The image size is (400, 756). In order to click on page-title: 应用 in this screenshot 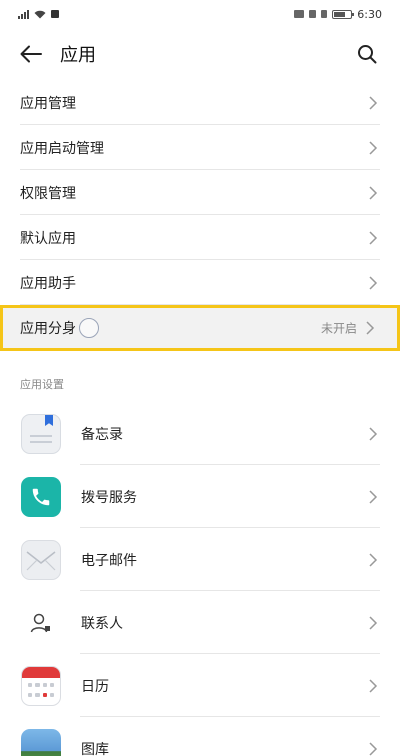, I will do `click(78, 55)`.